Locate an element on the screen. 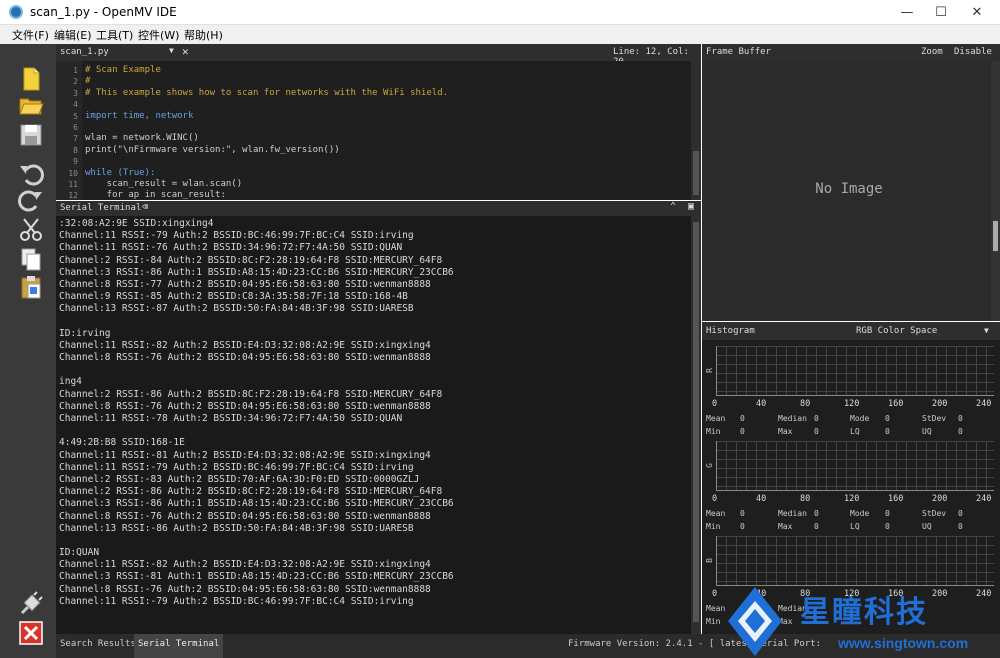 The width and height of the screenshot is (1000, 658). menu-widgets: 控件(W) is located at coordinates (158, 35).